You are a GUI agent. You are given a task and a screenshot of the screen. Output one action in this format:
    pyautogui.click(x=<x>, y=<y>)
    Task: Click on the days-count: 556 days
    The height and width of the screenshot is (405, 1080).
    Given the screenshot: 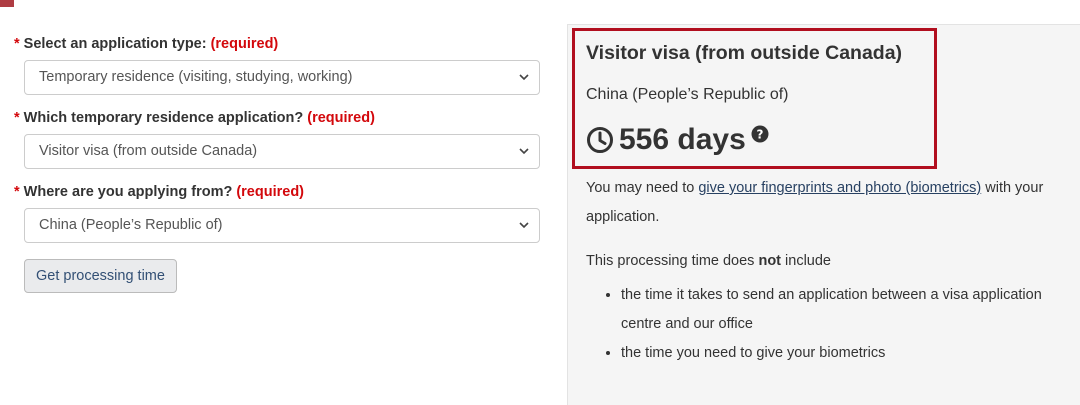 What is the action you would take?
    pyautogui.click(x=682, y=139)
    